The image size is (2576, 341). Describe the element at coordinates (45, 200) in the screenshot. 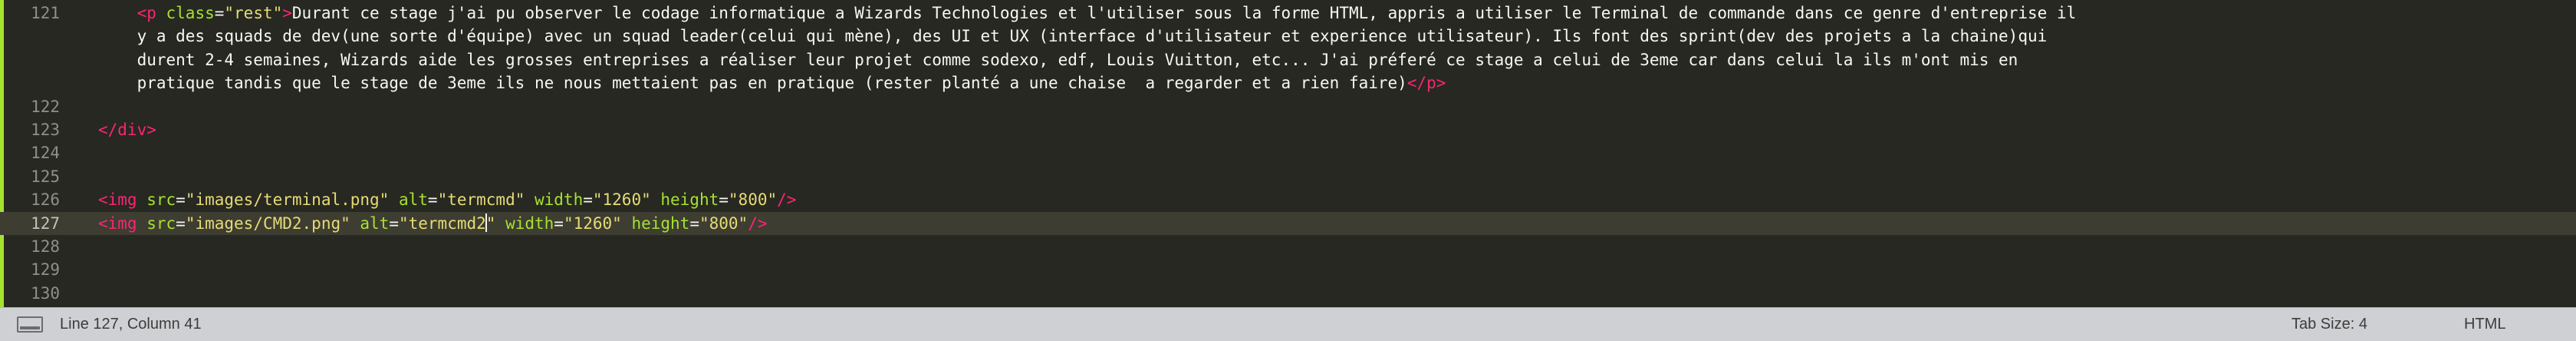

I see `line-number: 126` at that location.